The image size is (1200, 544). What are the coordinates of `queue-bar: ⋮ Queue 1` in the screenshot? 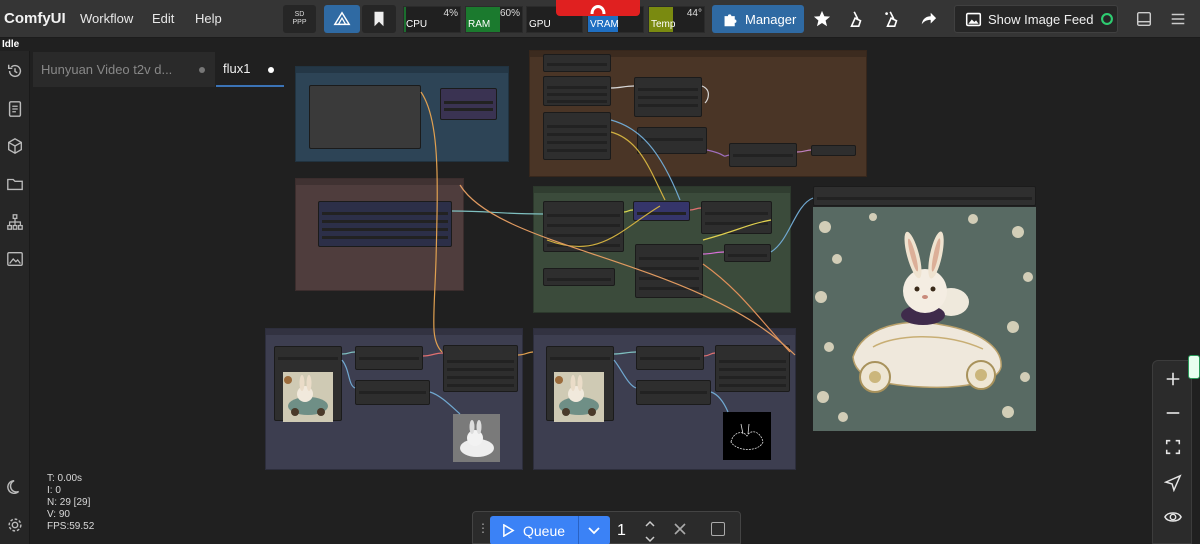 It's located at (606, 527).